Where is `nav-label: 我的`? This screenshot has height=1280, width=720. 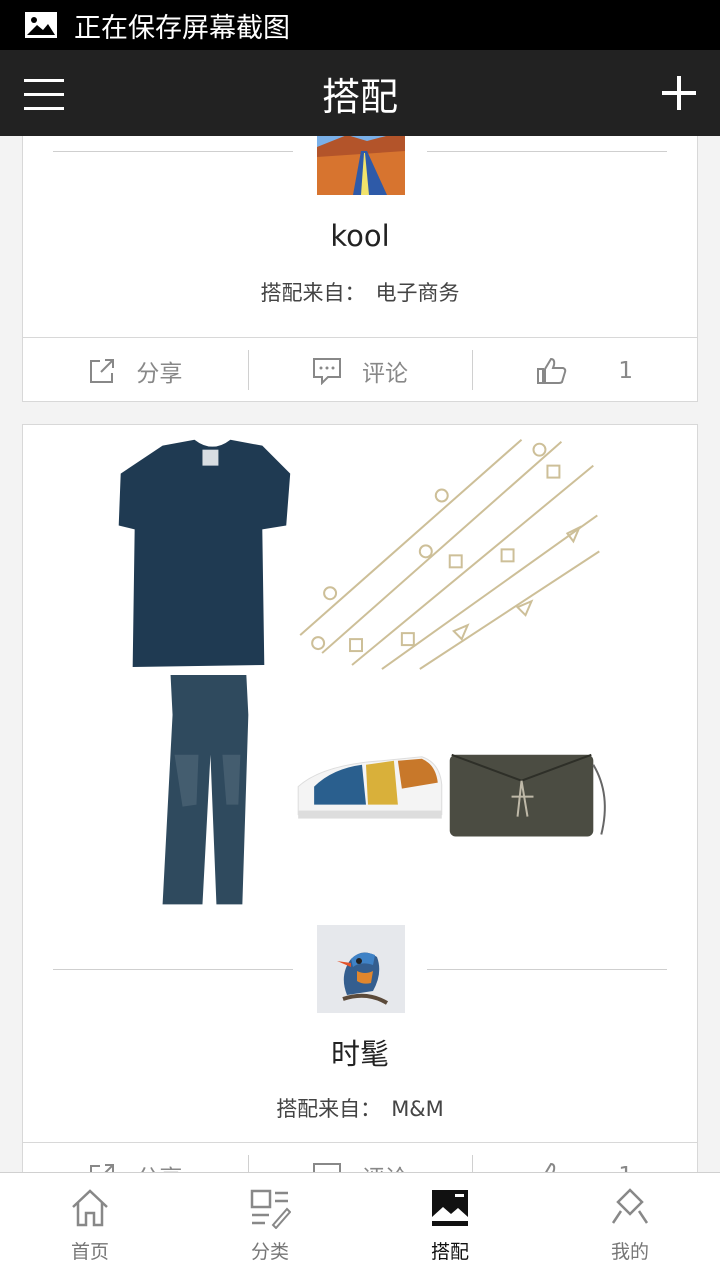 nav-label: 我的 is located at coordinates (629, 1252).